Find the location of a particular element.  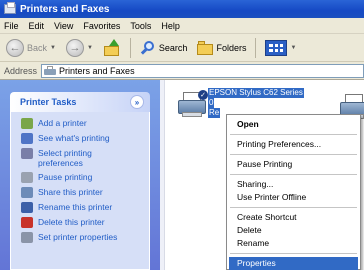

menu-pause-printing: Pause Printing is located at coordinates (293, 164).